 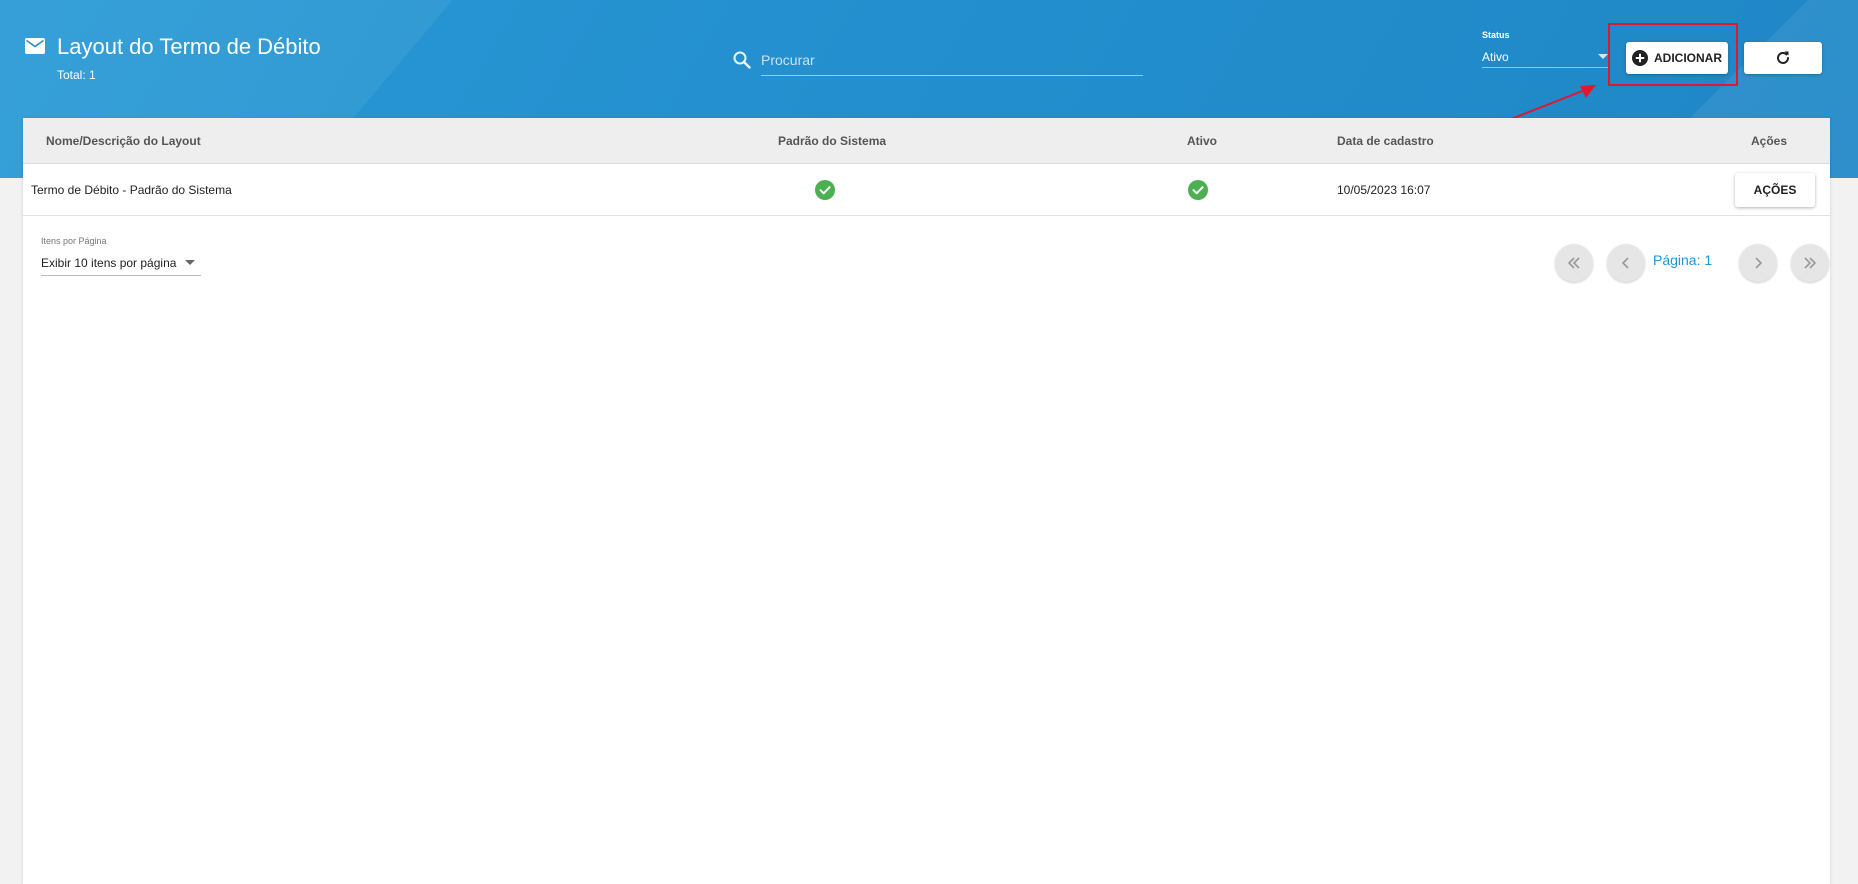 What do you see at coordinates (1769, 141) in the screenshot?
I see `column-header-actions: Ações` at bounding box center [1769, 141].